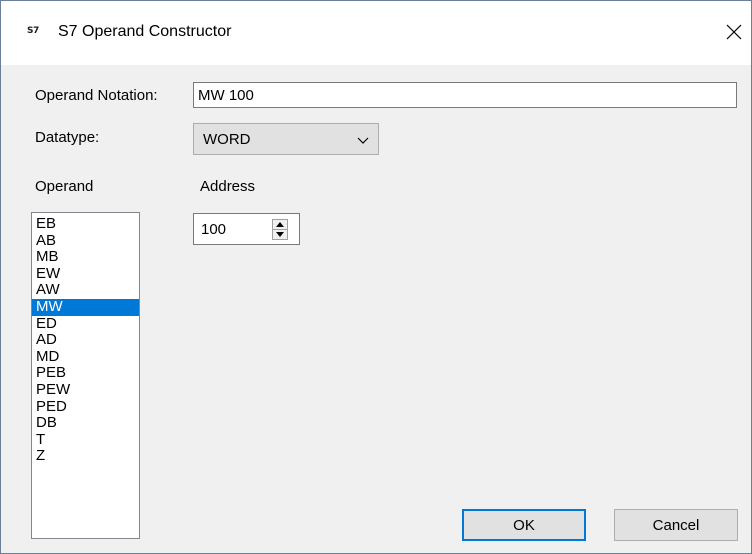  What do you see at coordinates (85, 224) in the screenshot?
I see `operand-list-item: EB` at bounding box center [85, 224].